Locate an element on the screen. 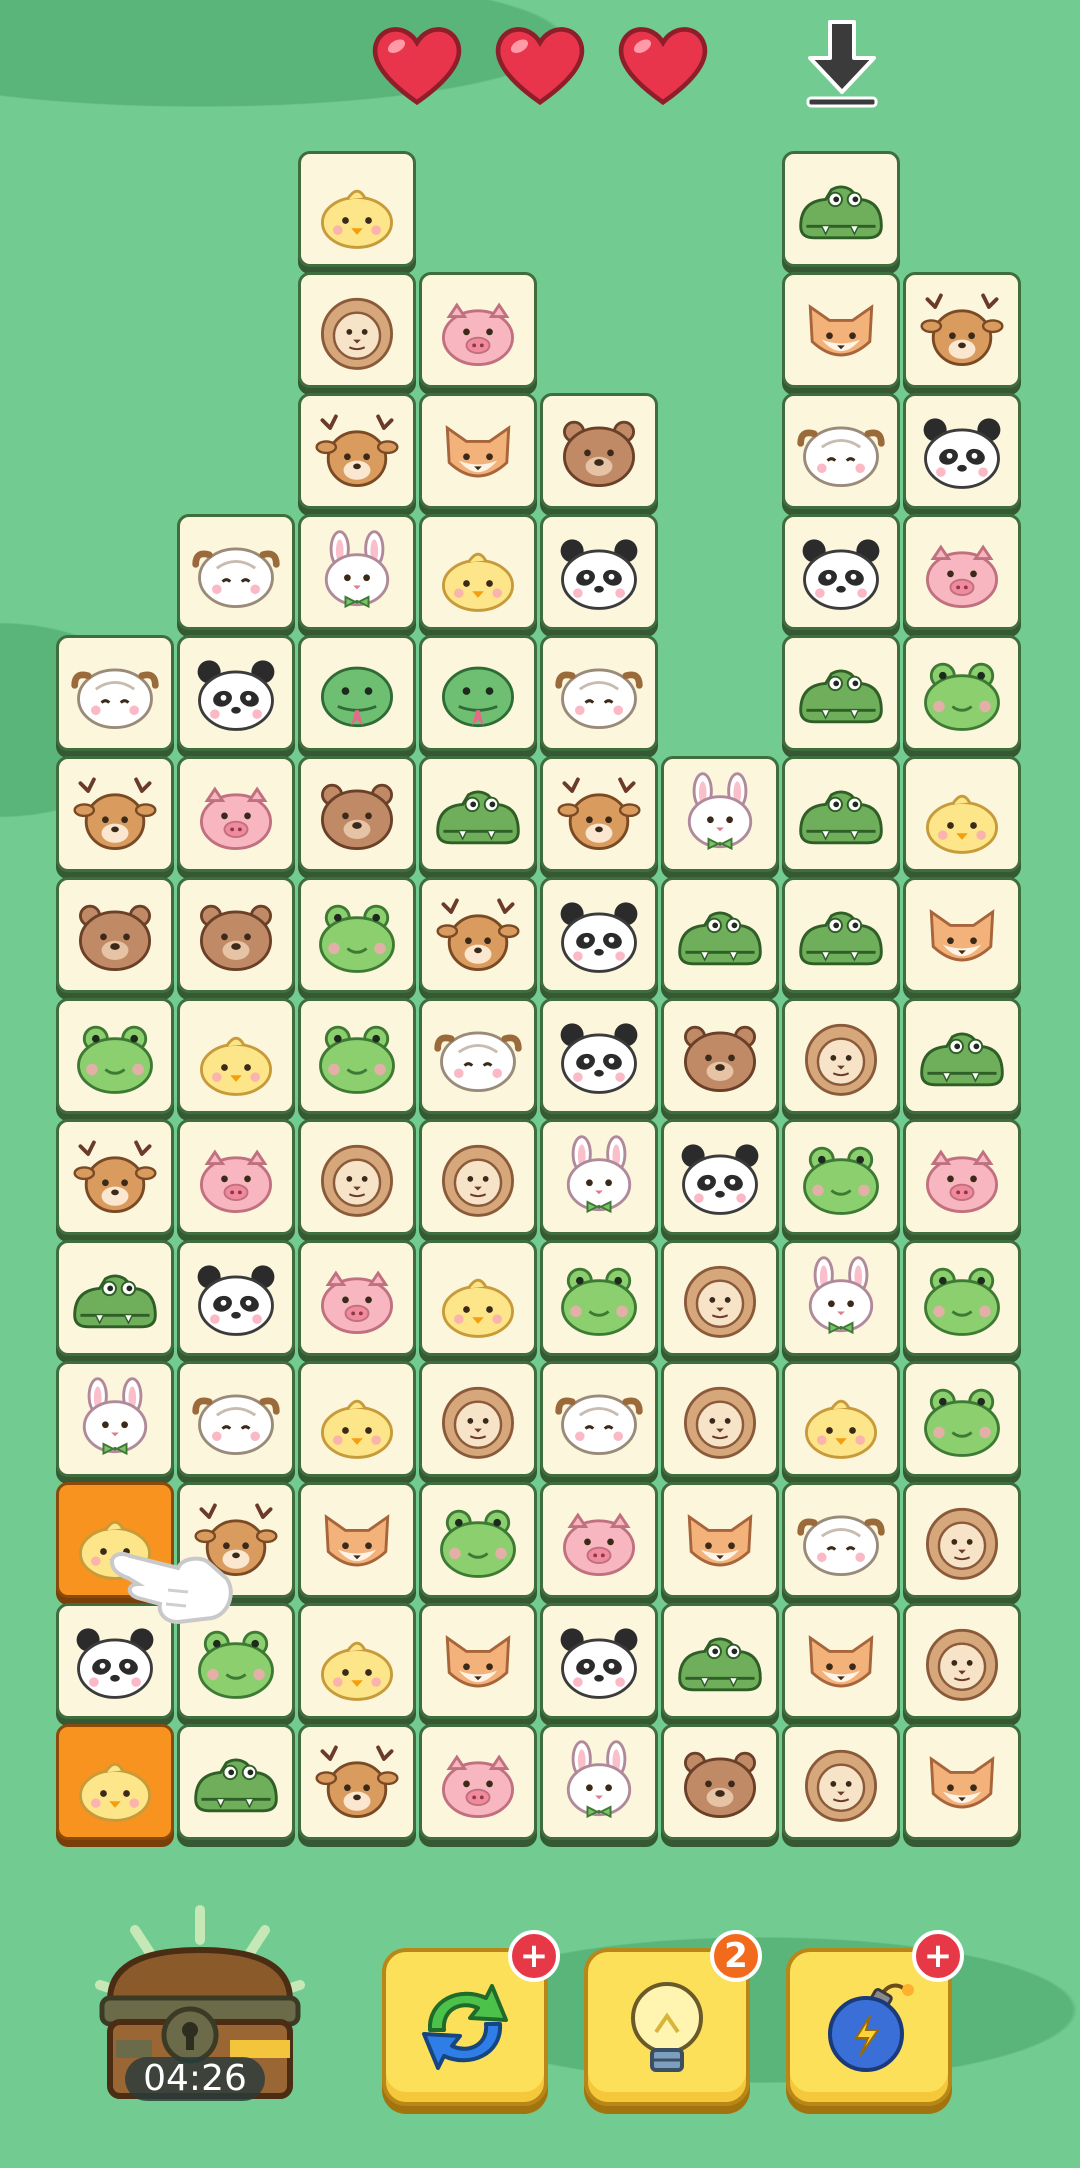 The width and height of the screenshot is (1080, 2168). shuffle-add-badge: + is located at coordinates (534, 1956).